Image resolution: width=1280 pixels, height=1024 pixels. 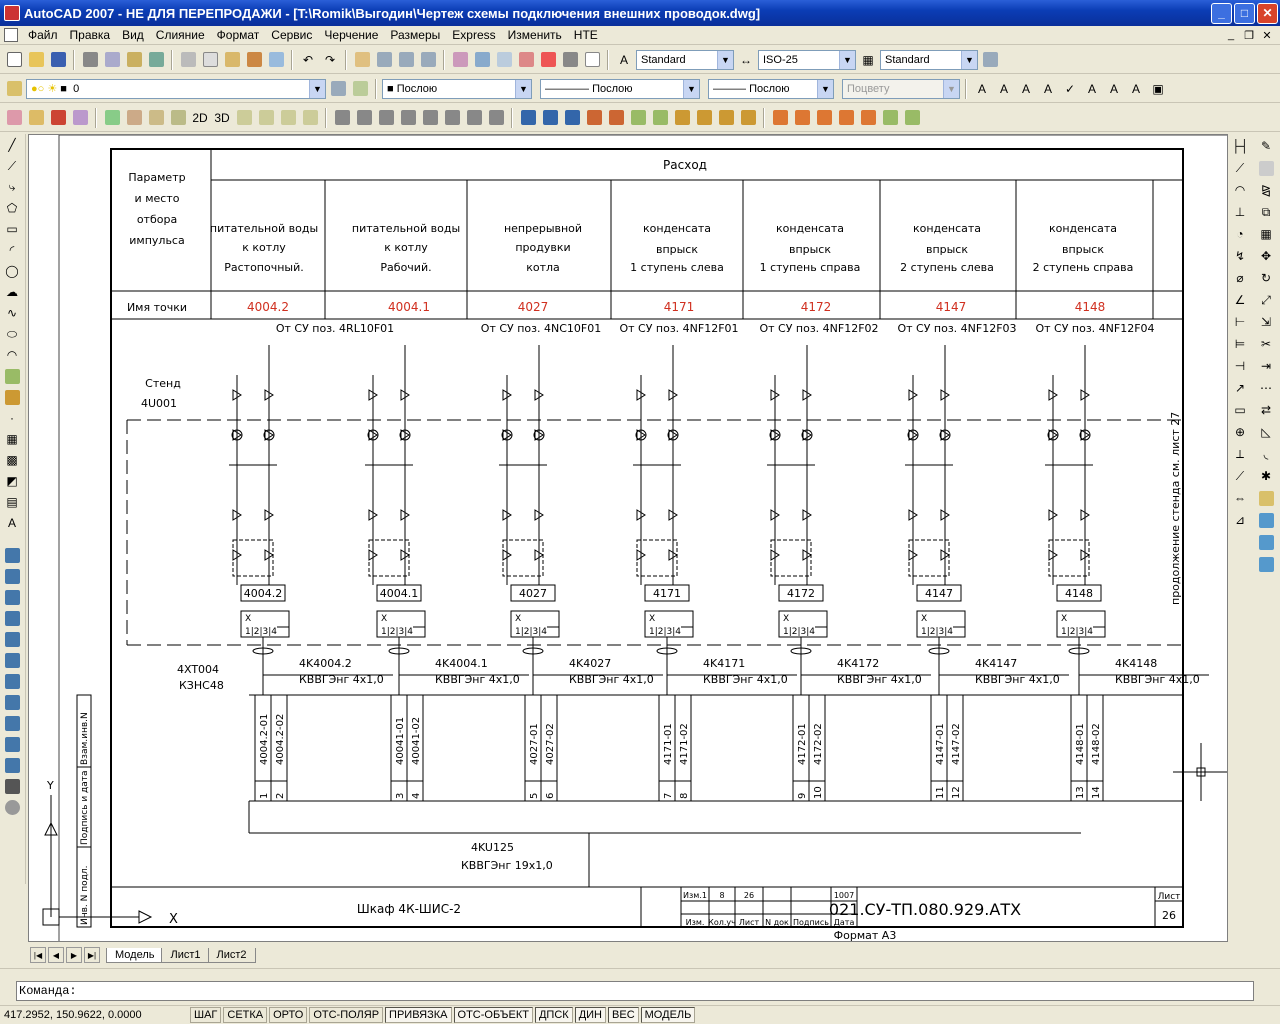 What do you see at coordinates (1240, 278) in the screenshot?
I see `diameter-dim-icon: ⌀` at bounding box center [1240, 278].